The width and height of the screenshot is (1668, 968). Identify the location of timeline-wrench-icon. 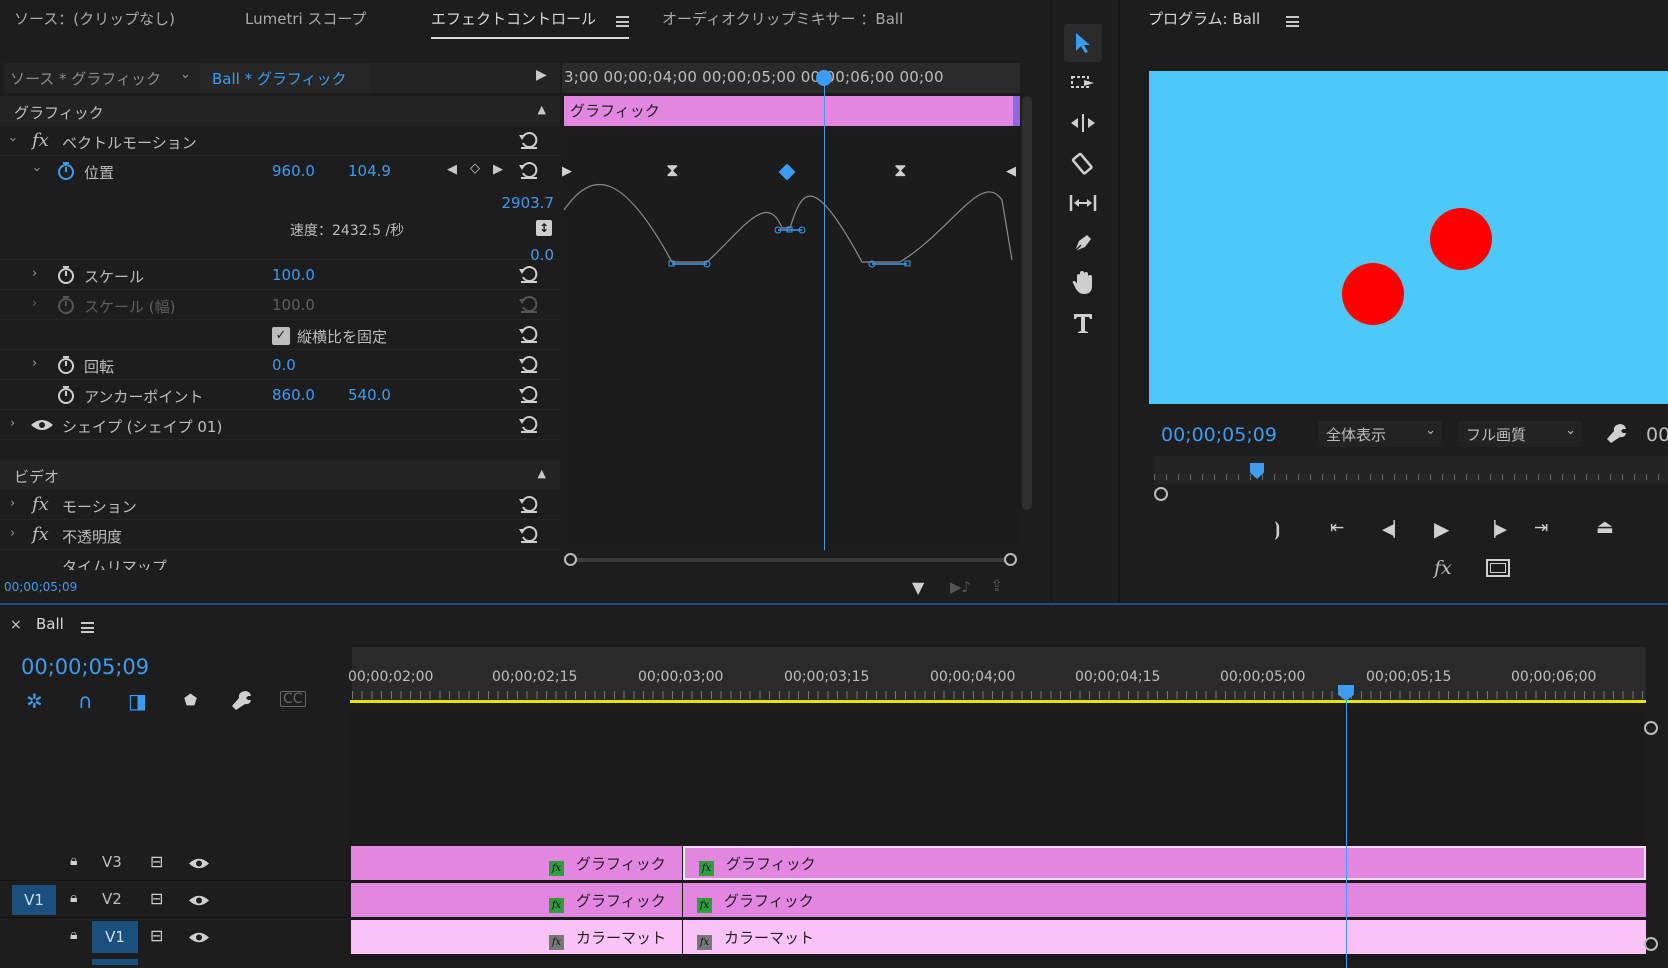
(242, 700).